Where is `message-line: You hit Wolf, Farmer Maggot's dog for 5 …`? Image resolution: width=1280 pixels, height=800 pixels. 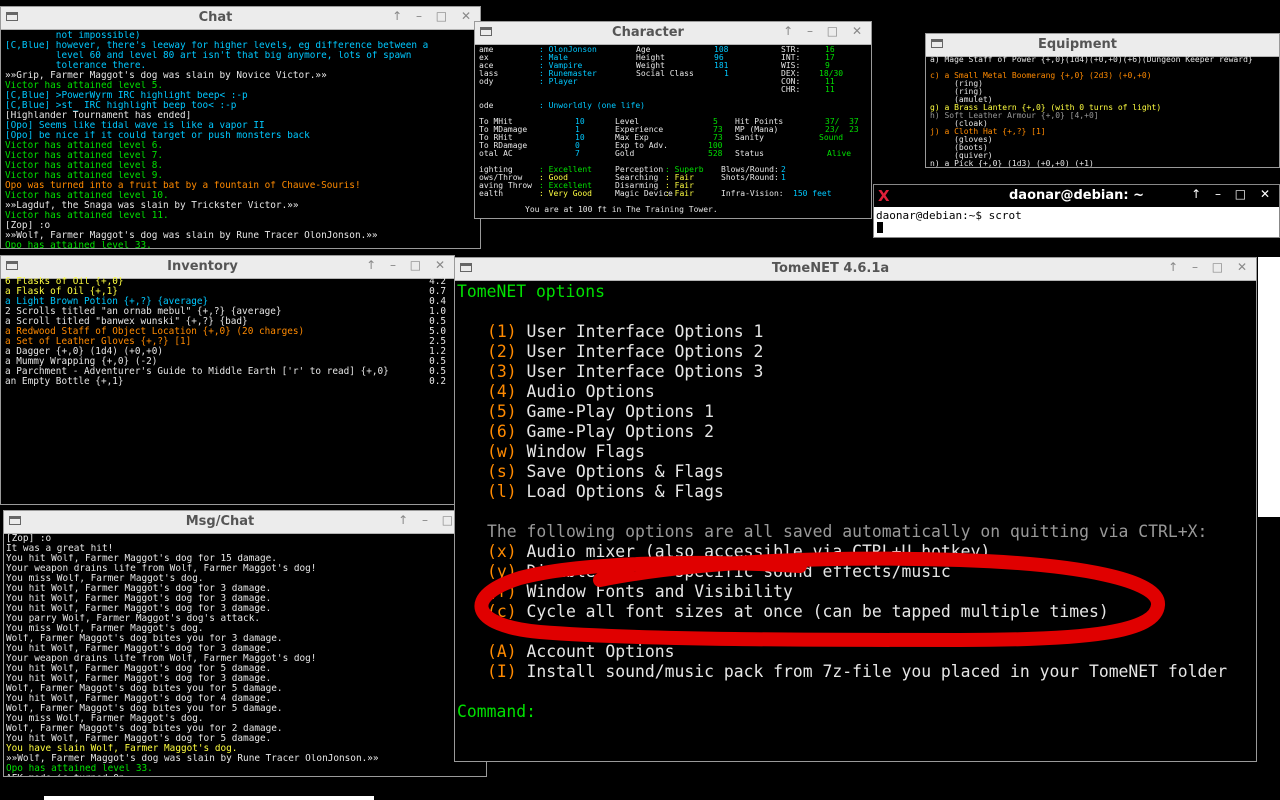 message-line: You hit Wolf, Farmer Maggot's dog for 5 … is located at coordinates (139, 669).